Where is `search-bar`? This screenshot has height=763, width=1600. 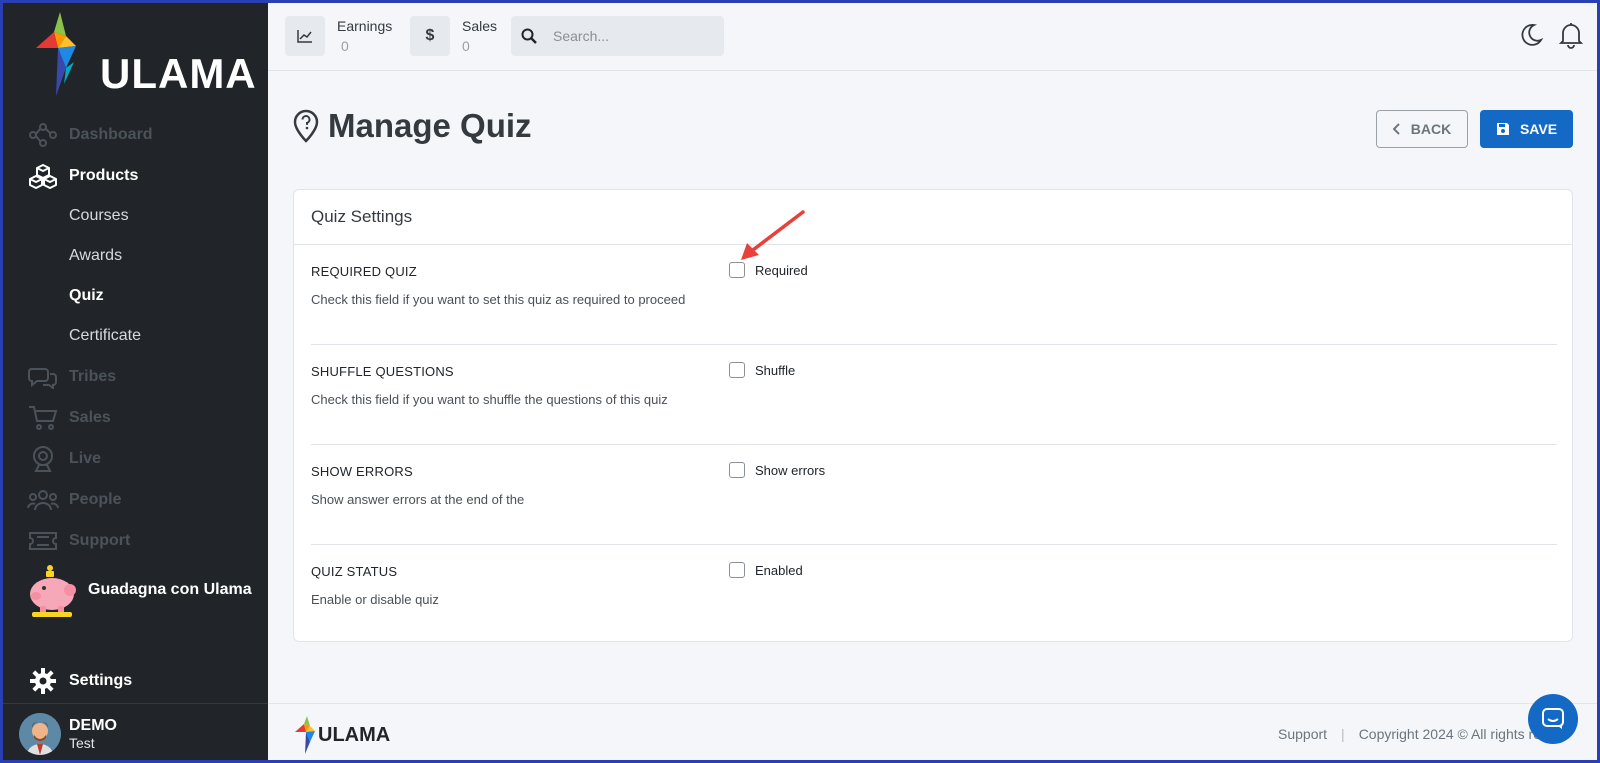
search-bar is located at coordinates (617, 36).